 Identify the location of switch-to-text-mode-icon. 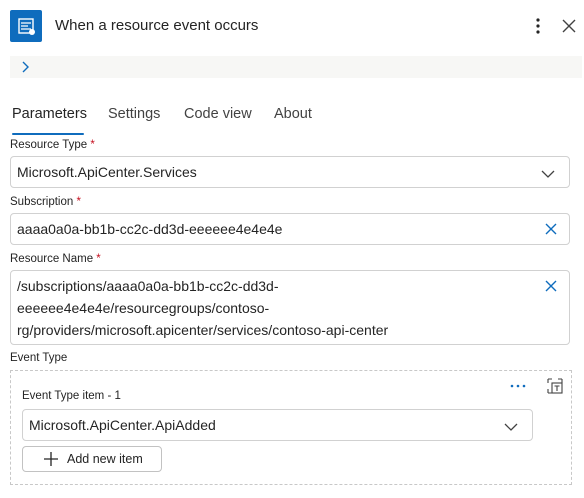
(555, 388).